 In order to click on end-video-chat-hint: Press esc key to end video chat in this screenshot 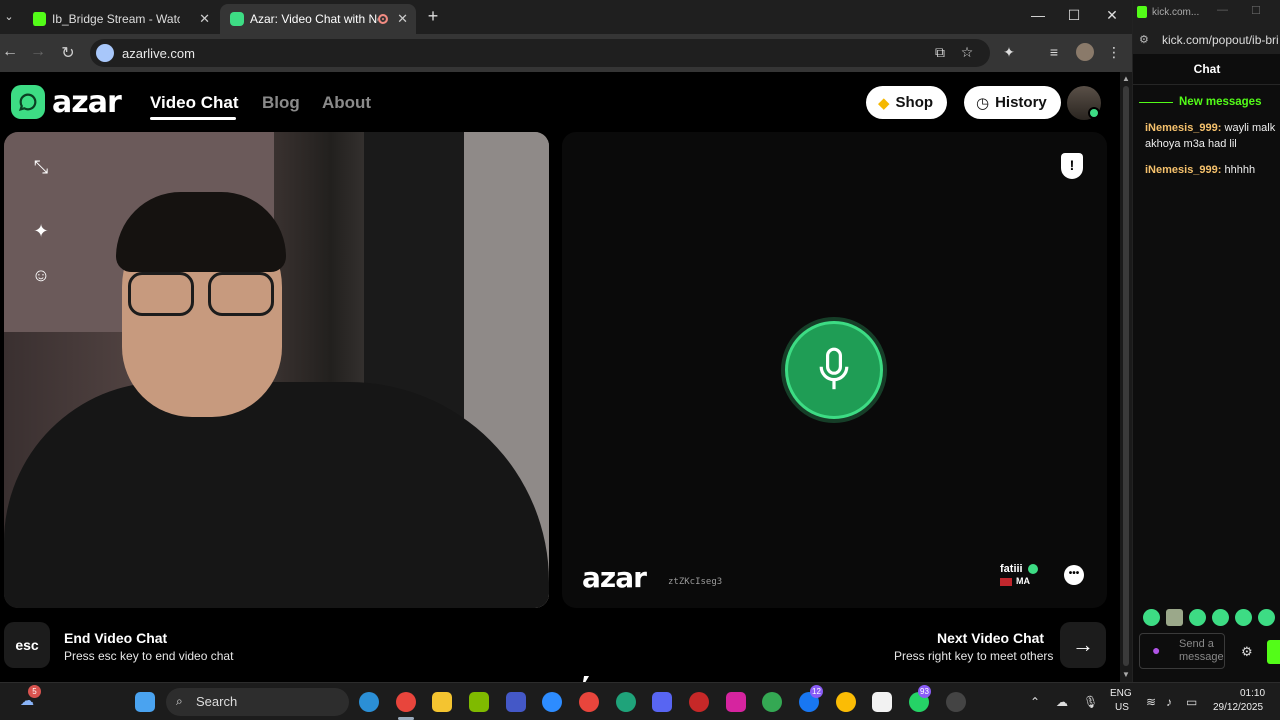, I will do `click(149, 656)`.